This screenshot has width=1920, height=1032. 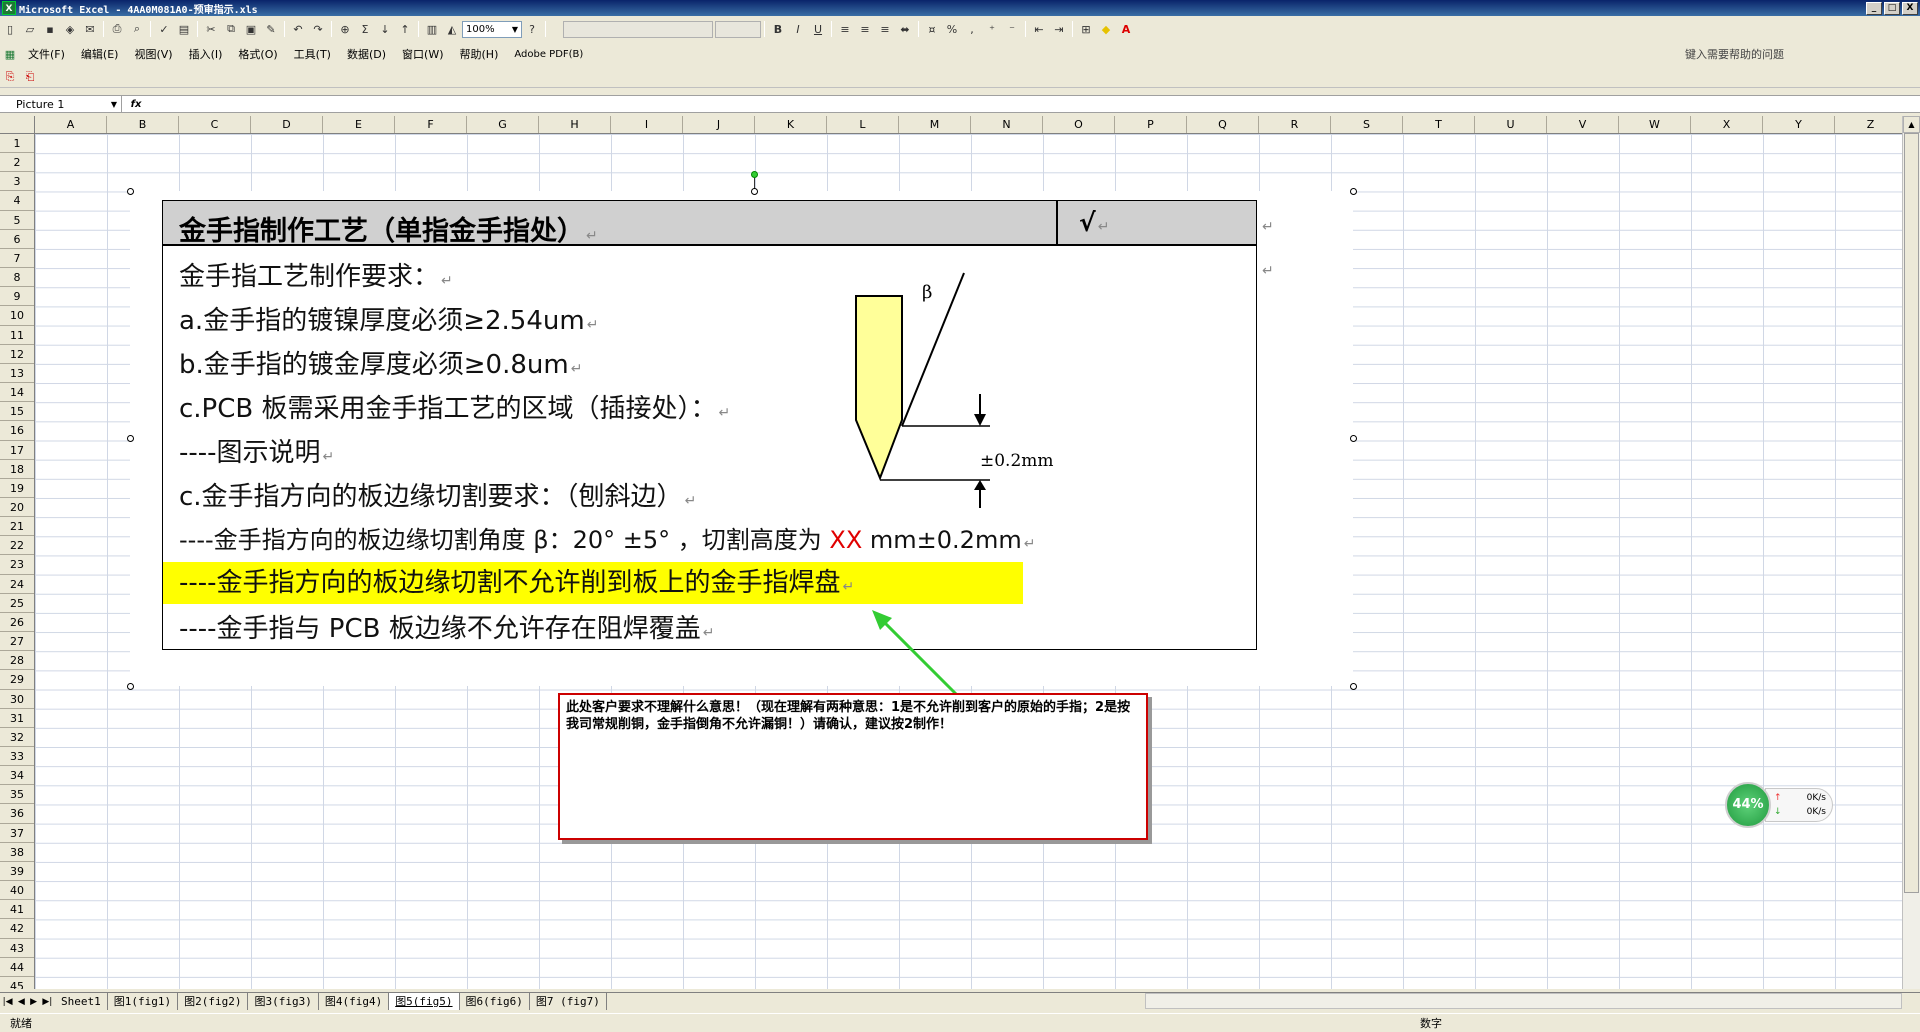 I want to click on row-header-7: 7, so click(x=17, y=259).